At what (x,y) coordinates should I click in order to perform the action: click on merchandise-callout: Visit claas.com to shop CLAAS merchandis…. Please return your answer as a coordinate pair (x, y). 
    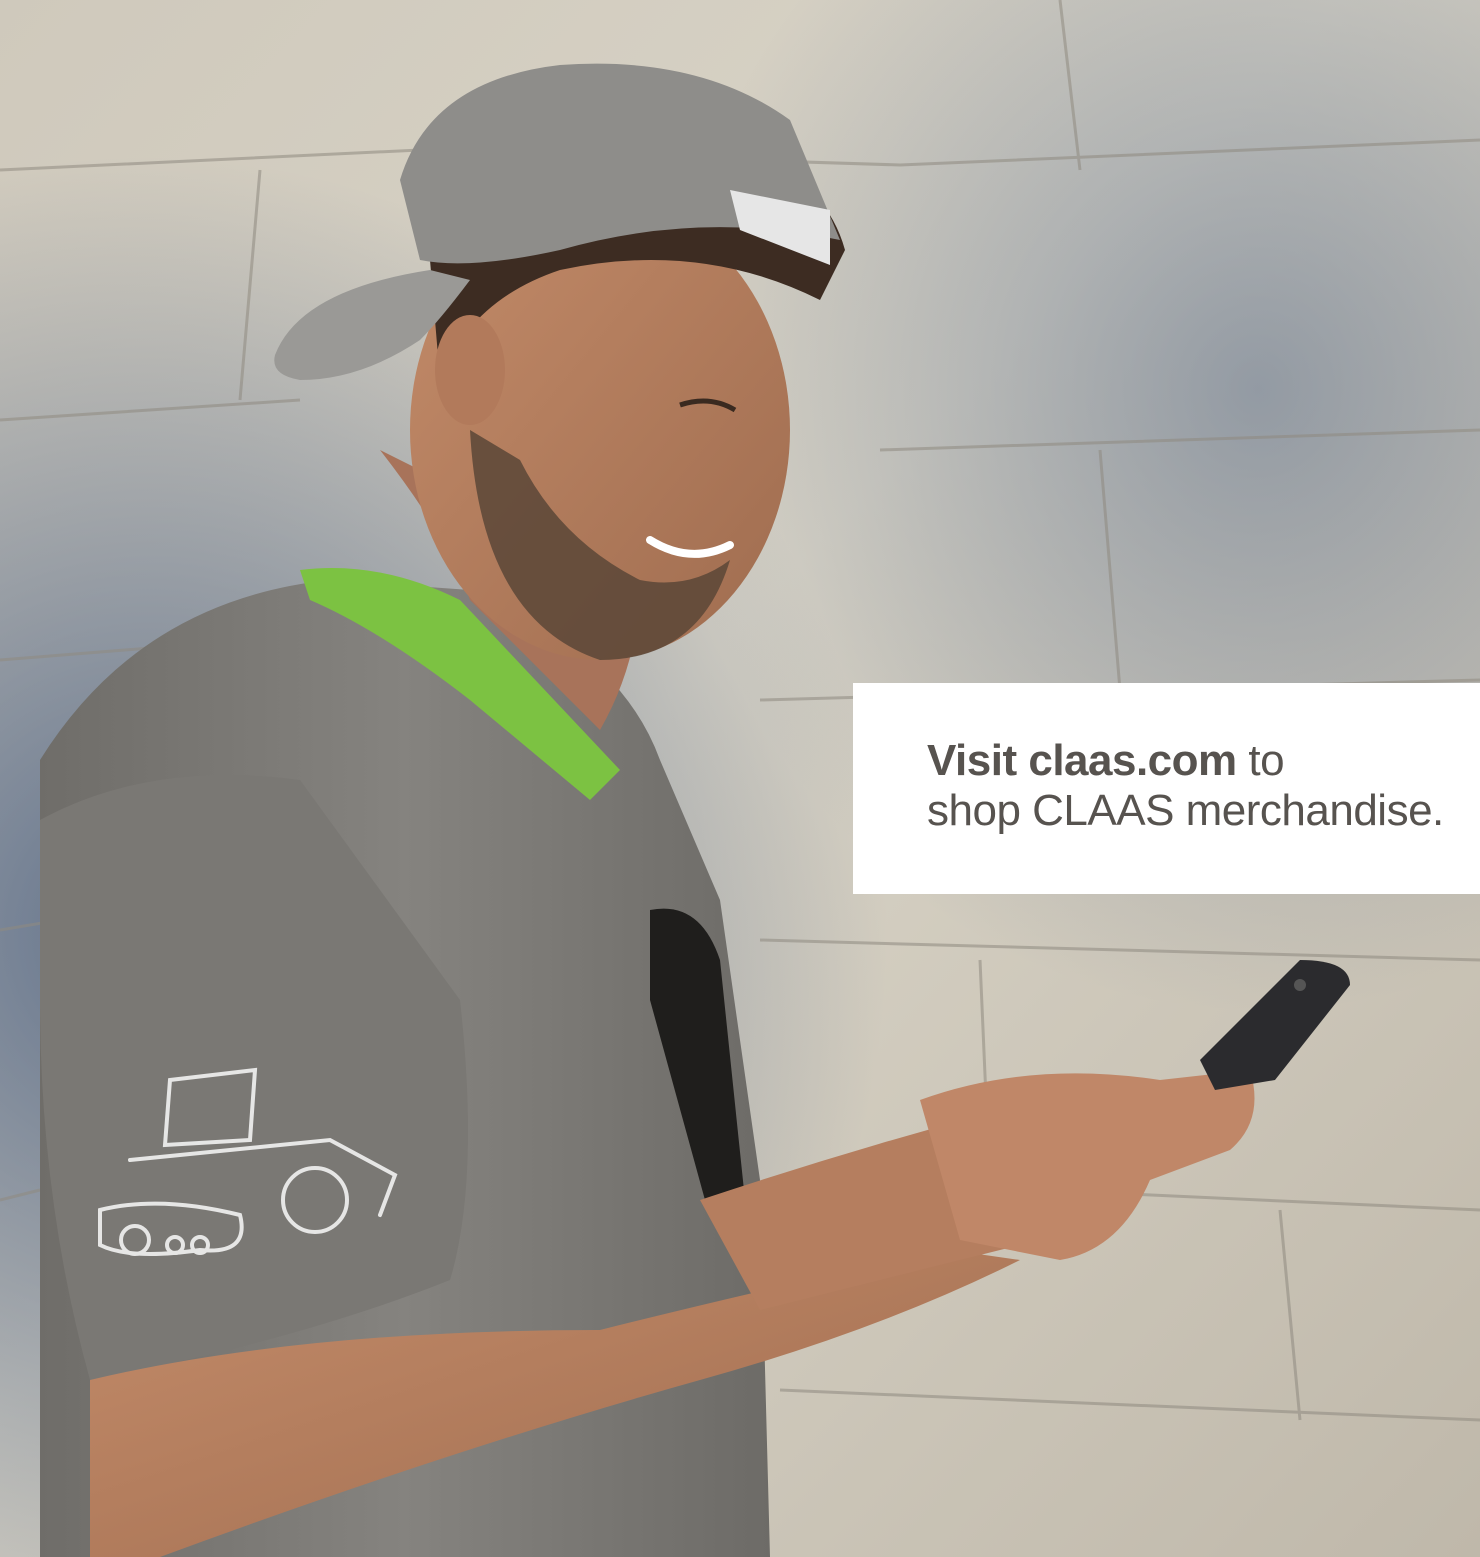
    Looking at the image, I should click on (1166, 788).